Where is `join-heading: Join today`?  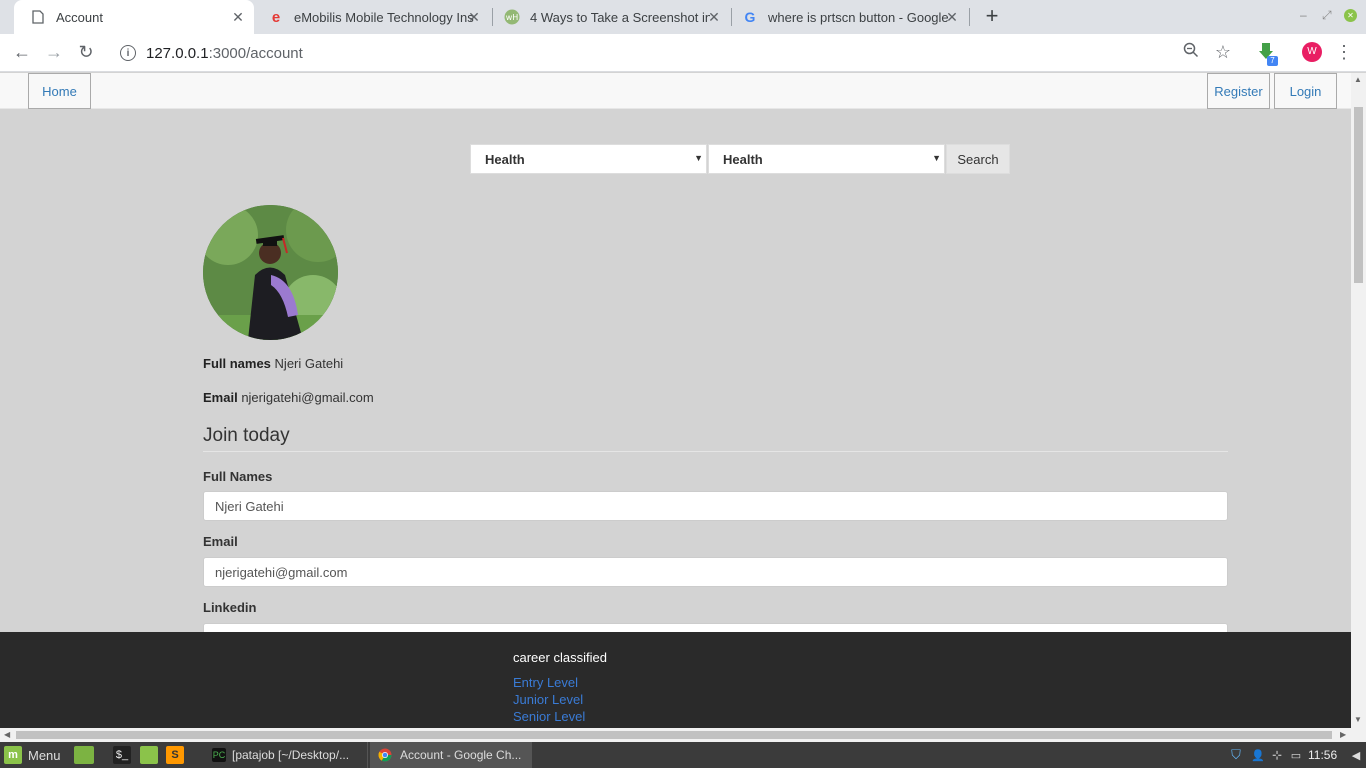 join-heading: Join today is located at coordinates (246, 435).